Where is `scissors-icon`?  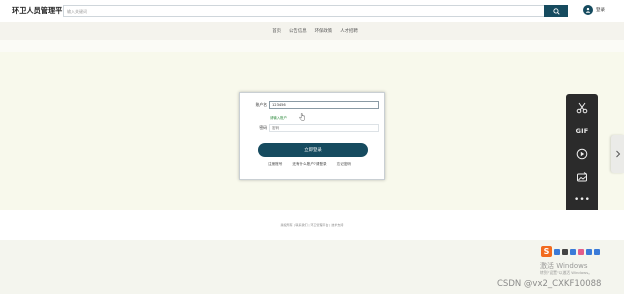
scissors-icon is located at coordinates (582, 108).